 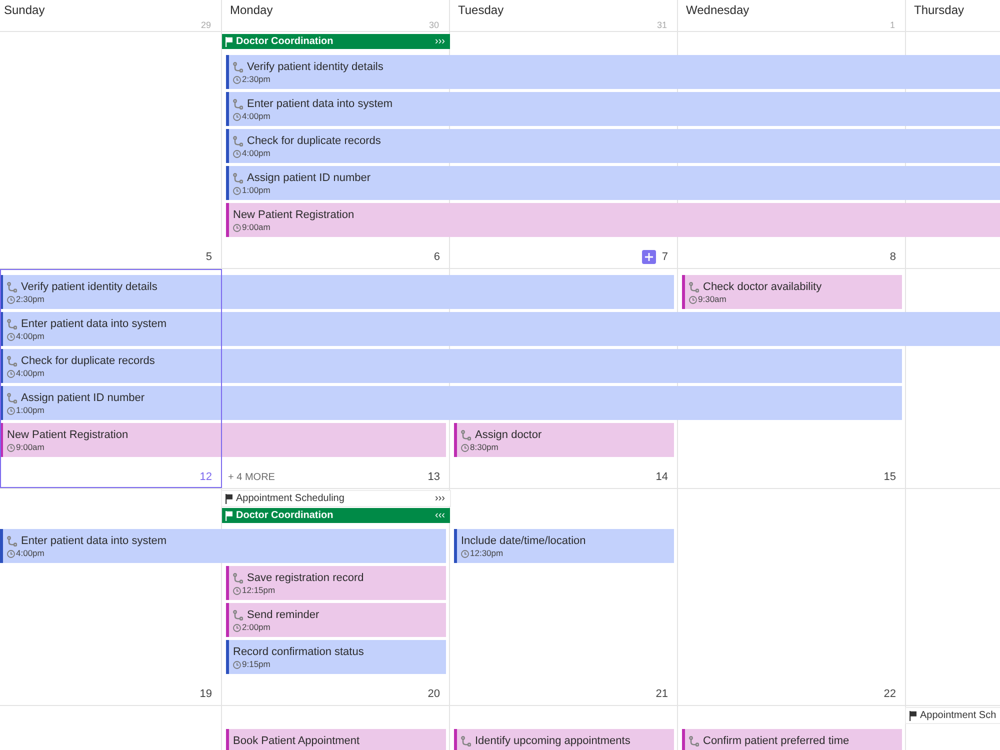 What do you see at coordinates (309, 178) in the screenshot?
I see `event-title: Assign patient ID number` at bounding box center [309, 178].